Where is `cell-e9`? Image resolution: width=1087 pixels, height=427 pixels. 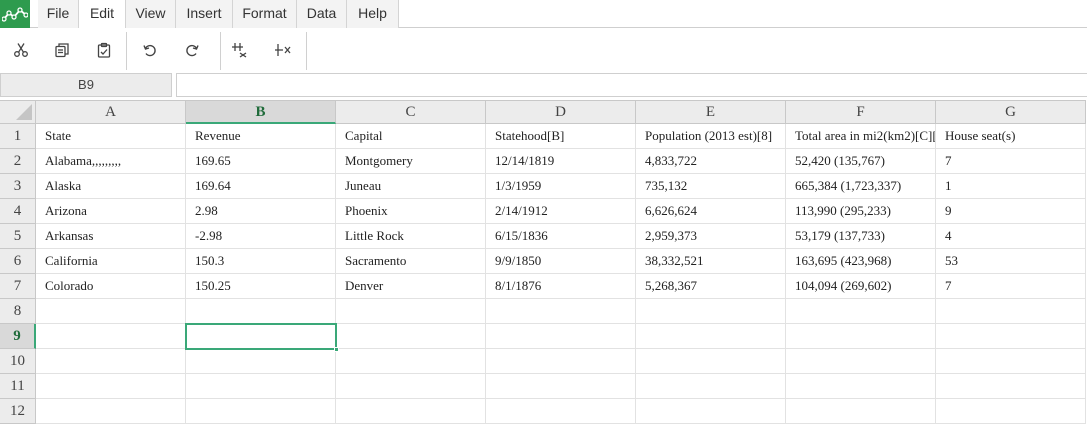 cell-e9 is located at coordinates (711, 336).